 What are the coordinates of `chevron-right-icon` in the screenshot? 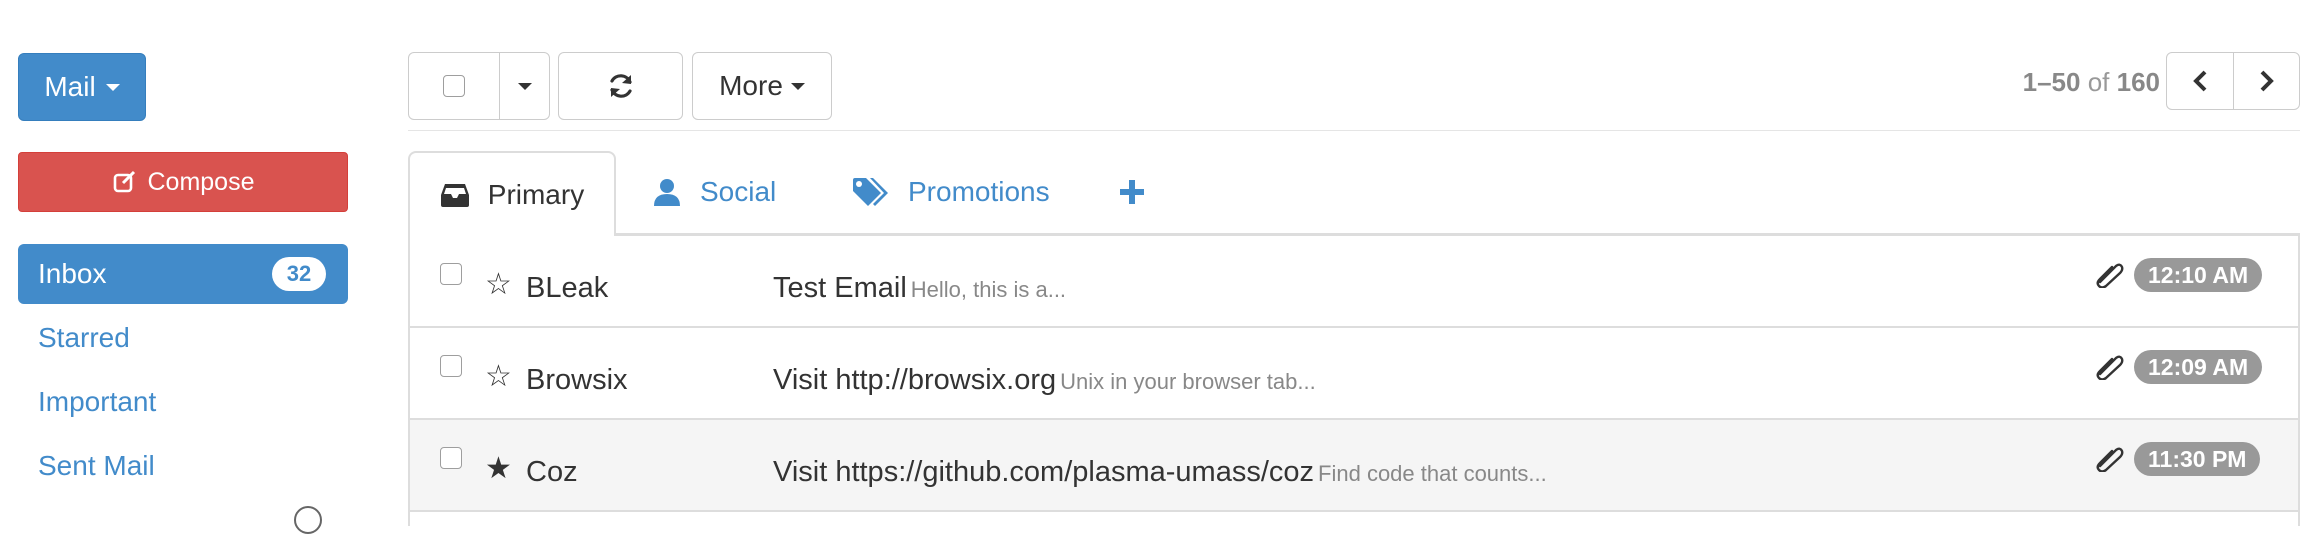 It's located at (2267, 81).